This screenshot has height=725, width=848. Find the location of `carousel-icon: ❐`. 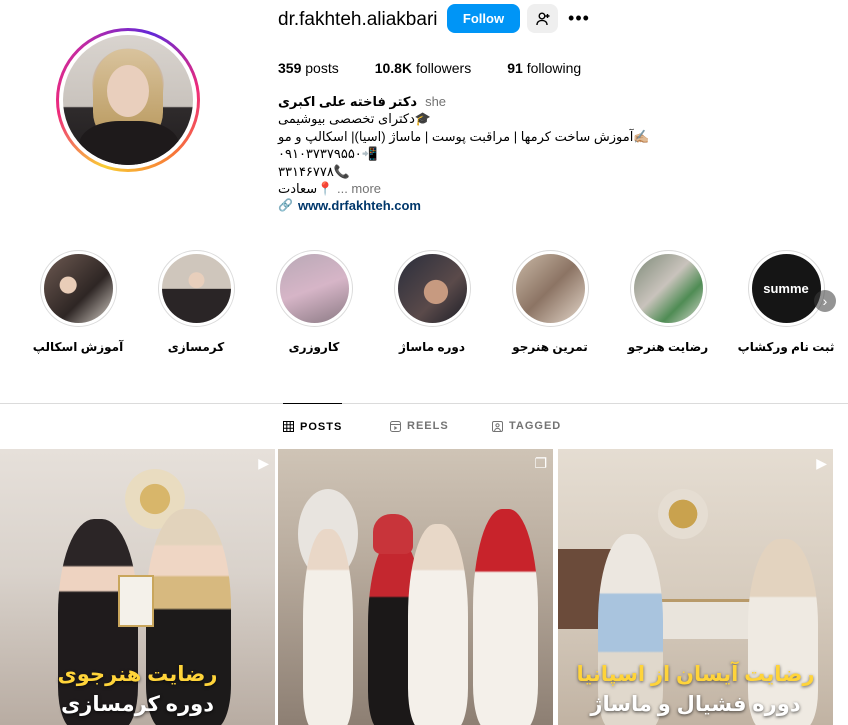

carousel-icon: ❐ is located at coordinates (540, 463).